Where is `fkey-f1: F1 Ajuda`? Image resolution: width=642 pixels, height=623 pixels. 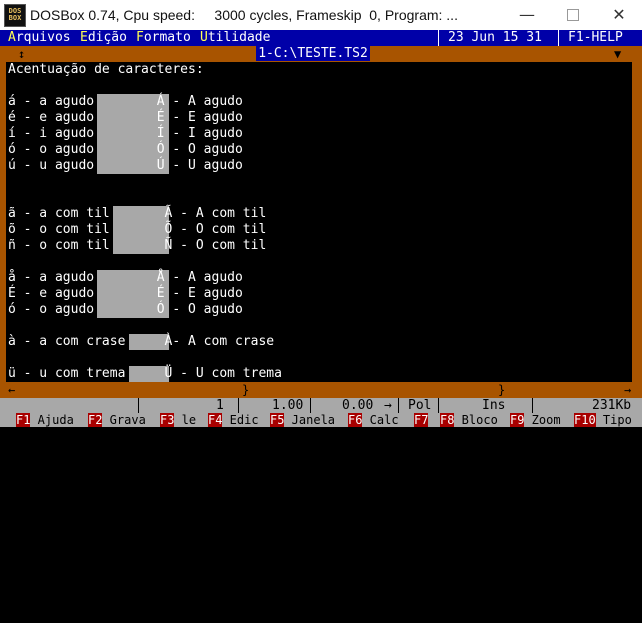 fkey-f1: F1 Ajuda is located at coordinates (45, 420).